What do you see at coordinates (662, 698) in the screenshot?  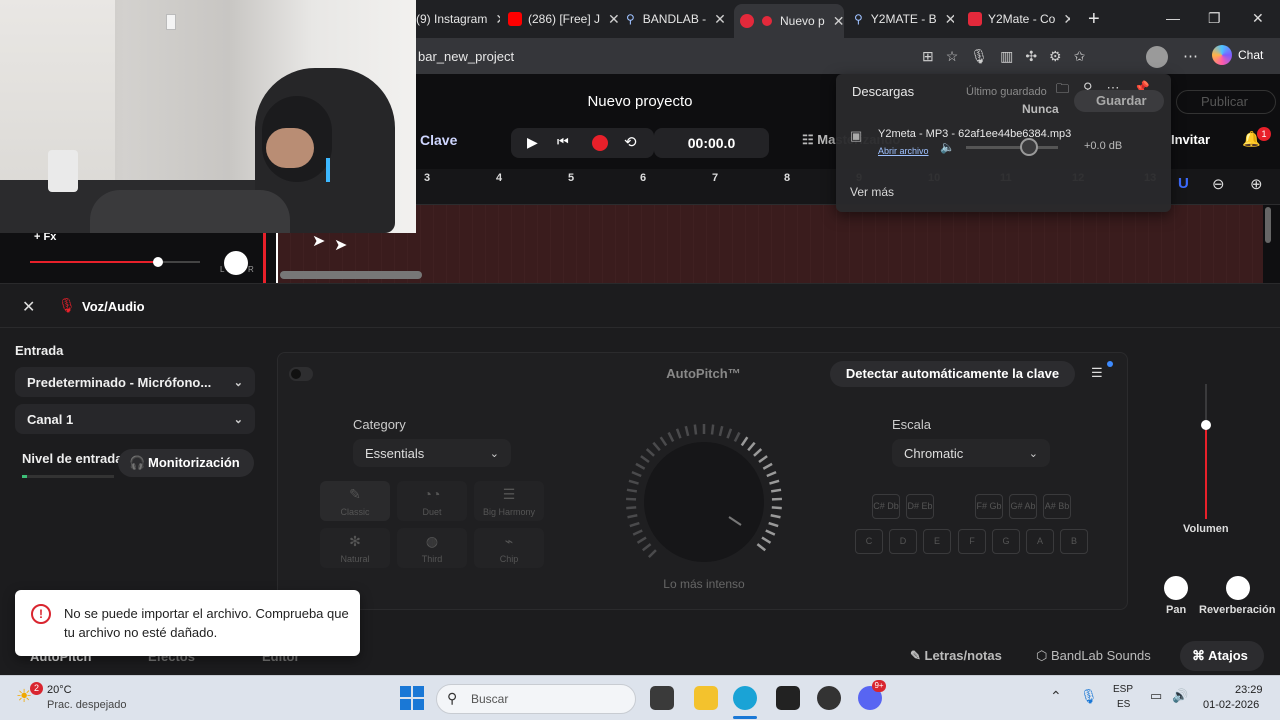 I see `task-view-icon` at bounding box center [662, 698].